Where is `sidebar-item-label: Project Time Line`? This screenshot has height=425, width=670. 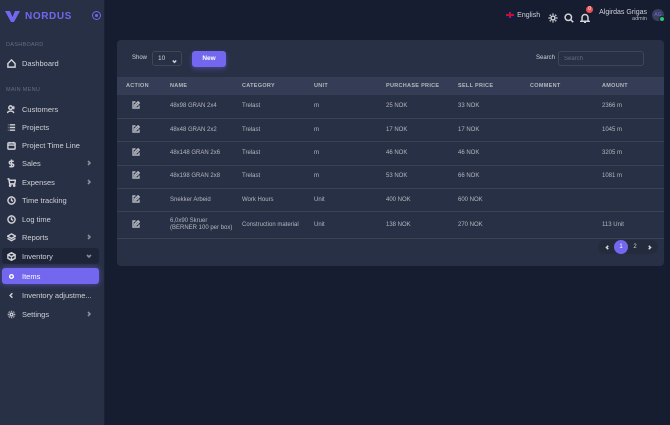 sidebar-item-label: Project Time Line is located at coordinates (51, 145).